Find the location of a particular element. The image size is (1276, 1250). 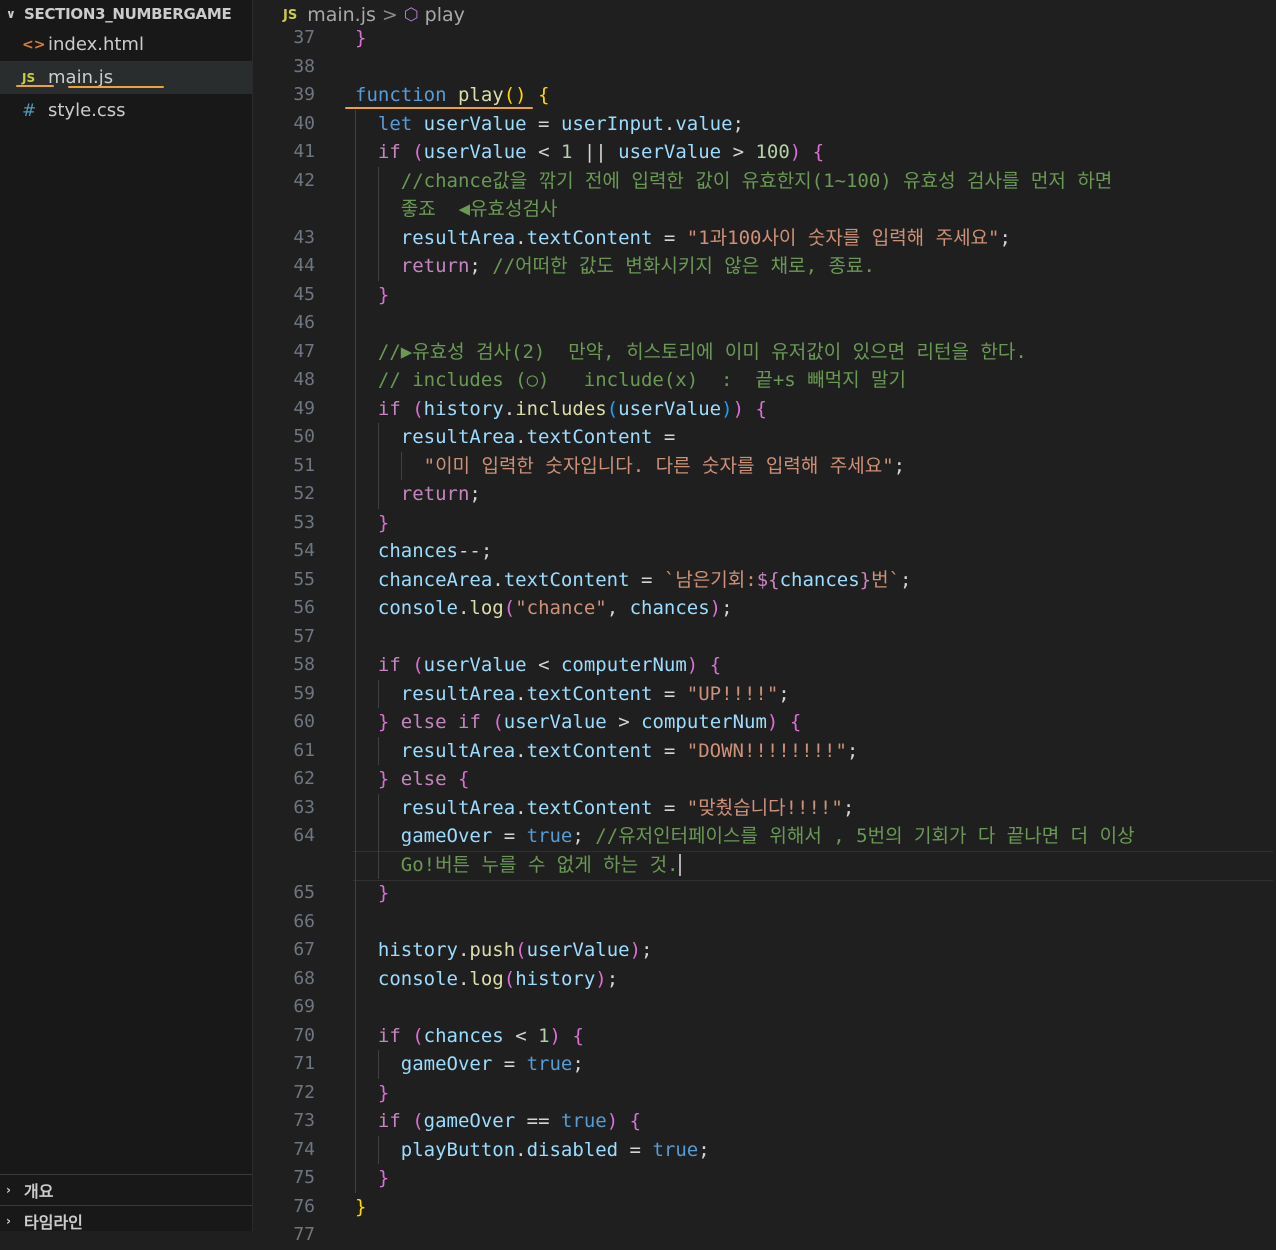

line-number: 40 is located at coordinates (304, 123).